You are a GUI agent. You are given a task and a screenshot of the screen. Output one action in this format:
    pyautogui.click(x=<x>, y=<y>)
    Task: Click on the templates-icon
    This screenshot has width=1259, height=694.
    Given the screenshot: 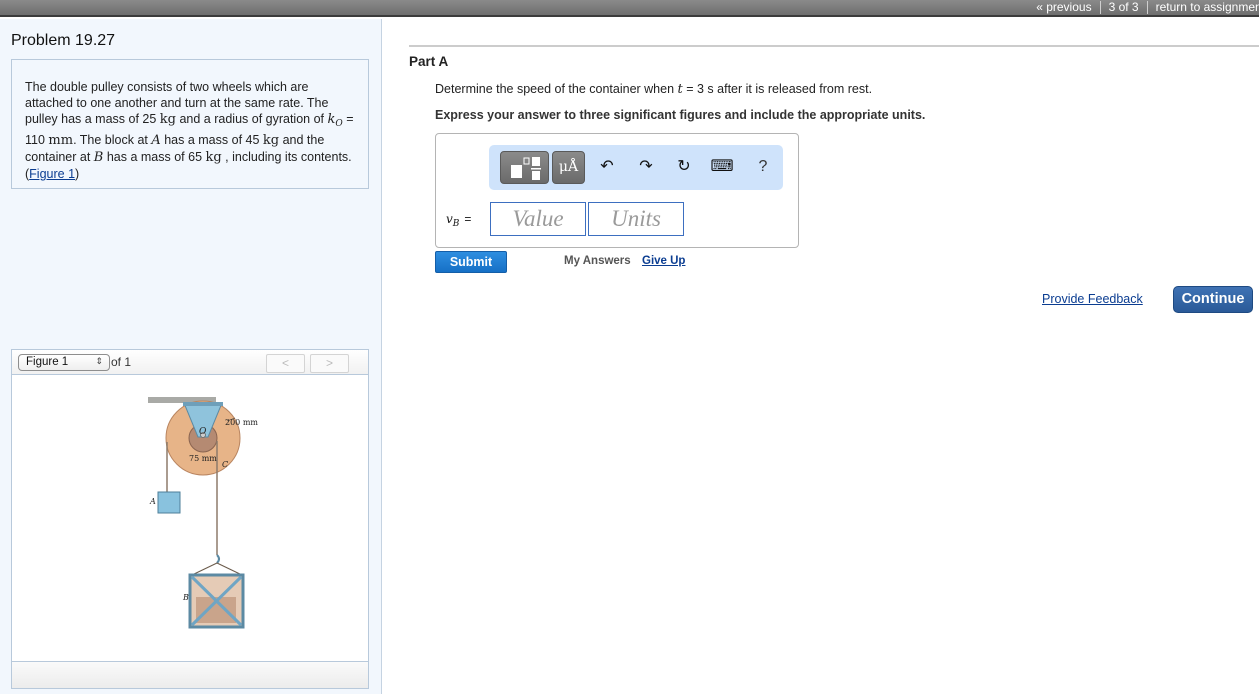 What is the action you would take?
    pyautogui.click(x=526, y=168)
    